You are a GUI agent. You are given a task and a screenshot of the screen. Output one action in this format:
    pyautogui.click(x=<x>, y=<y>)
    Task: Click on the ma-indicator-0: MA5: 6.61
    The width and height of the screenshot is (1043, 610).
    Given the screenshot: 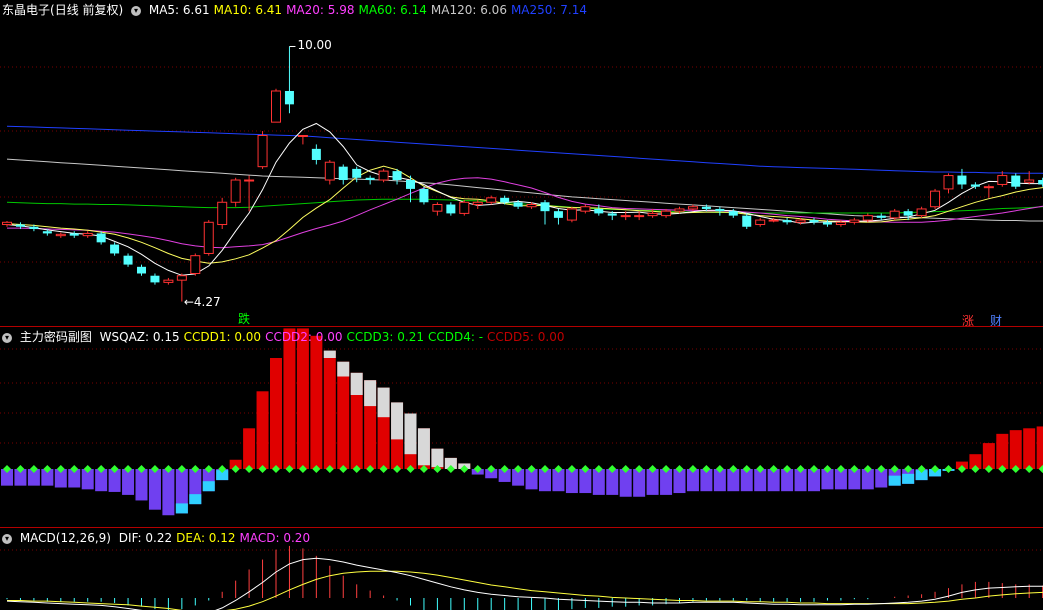 What is the action you would take?
    pyautogui.click(x=179, y=10)
    